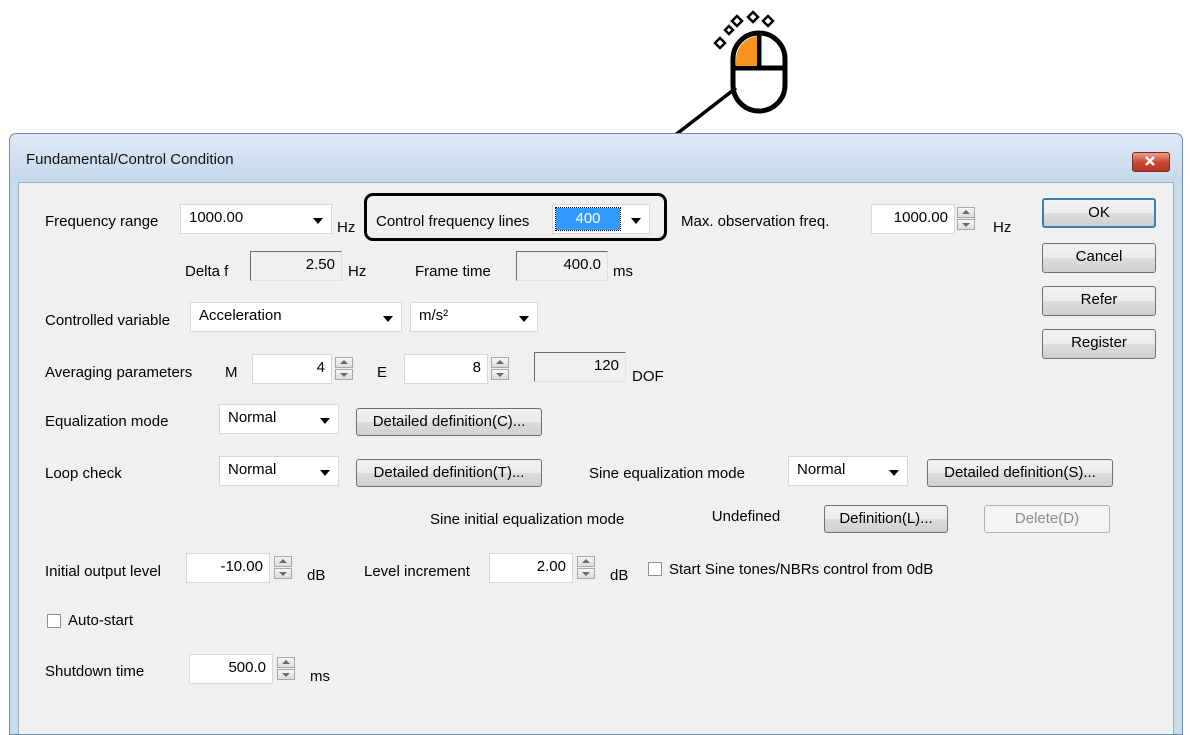  I want to click on dof-label: DOF, so click(648, 376).